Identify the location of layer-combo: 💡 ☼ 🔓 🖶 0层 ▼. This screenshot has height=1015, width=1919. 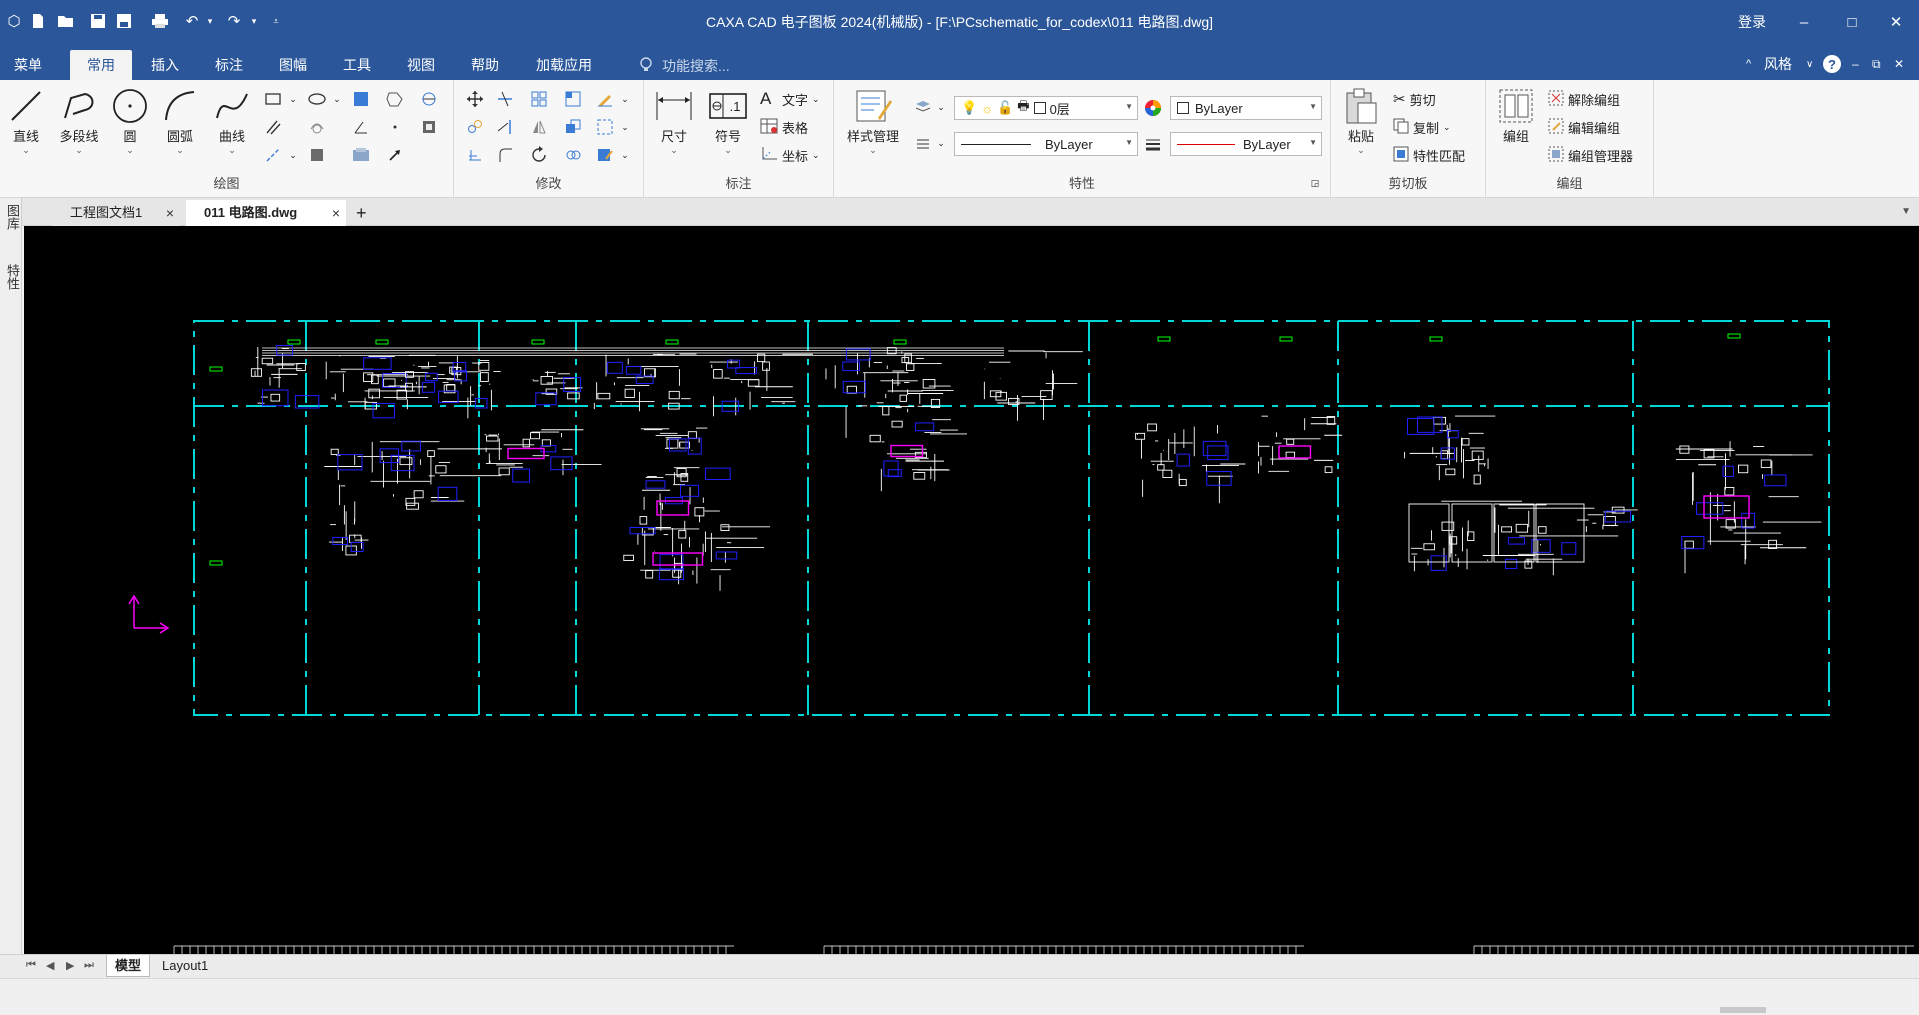
(1046, 108).